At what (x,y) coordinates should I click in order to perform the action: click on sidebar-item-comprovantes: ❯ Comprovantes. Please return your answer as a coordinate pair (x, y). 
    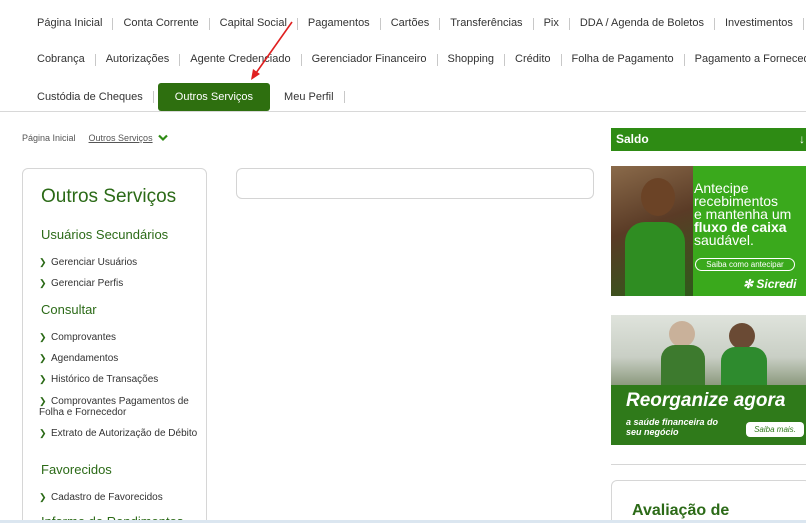
    Looking at the image, I should click on (119, 337).